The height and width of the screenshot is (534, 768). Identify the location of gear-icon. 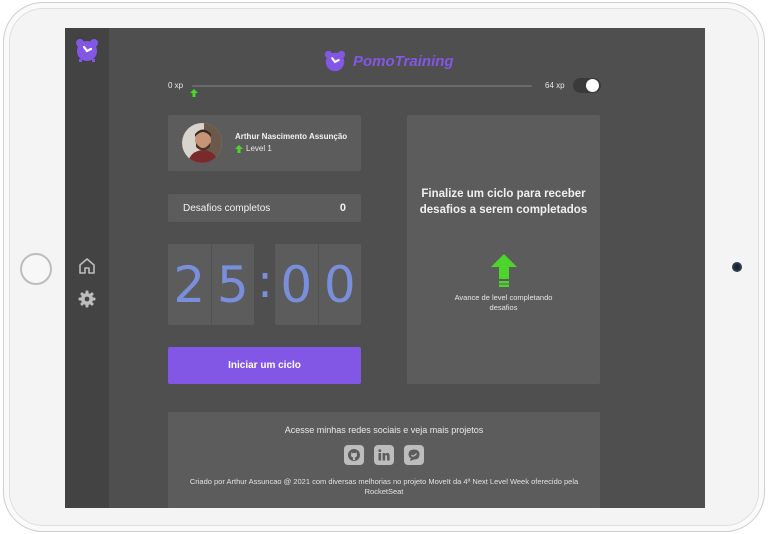
(87, 299).